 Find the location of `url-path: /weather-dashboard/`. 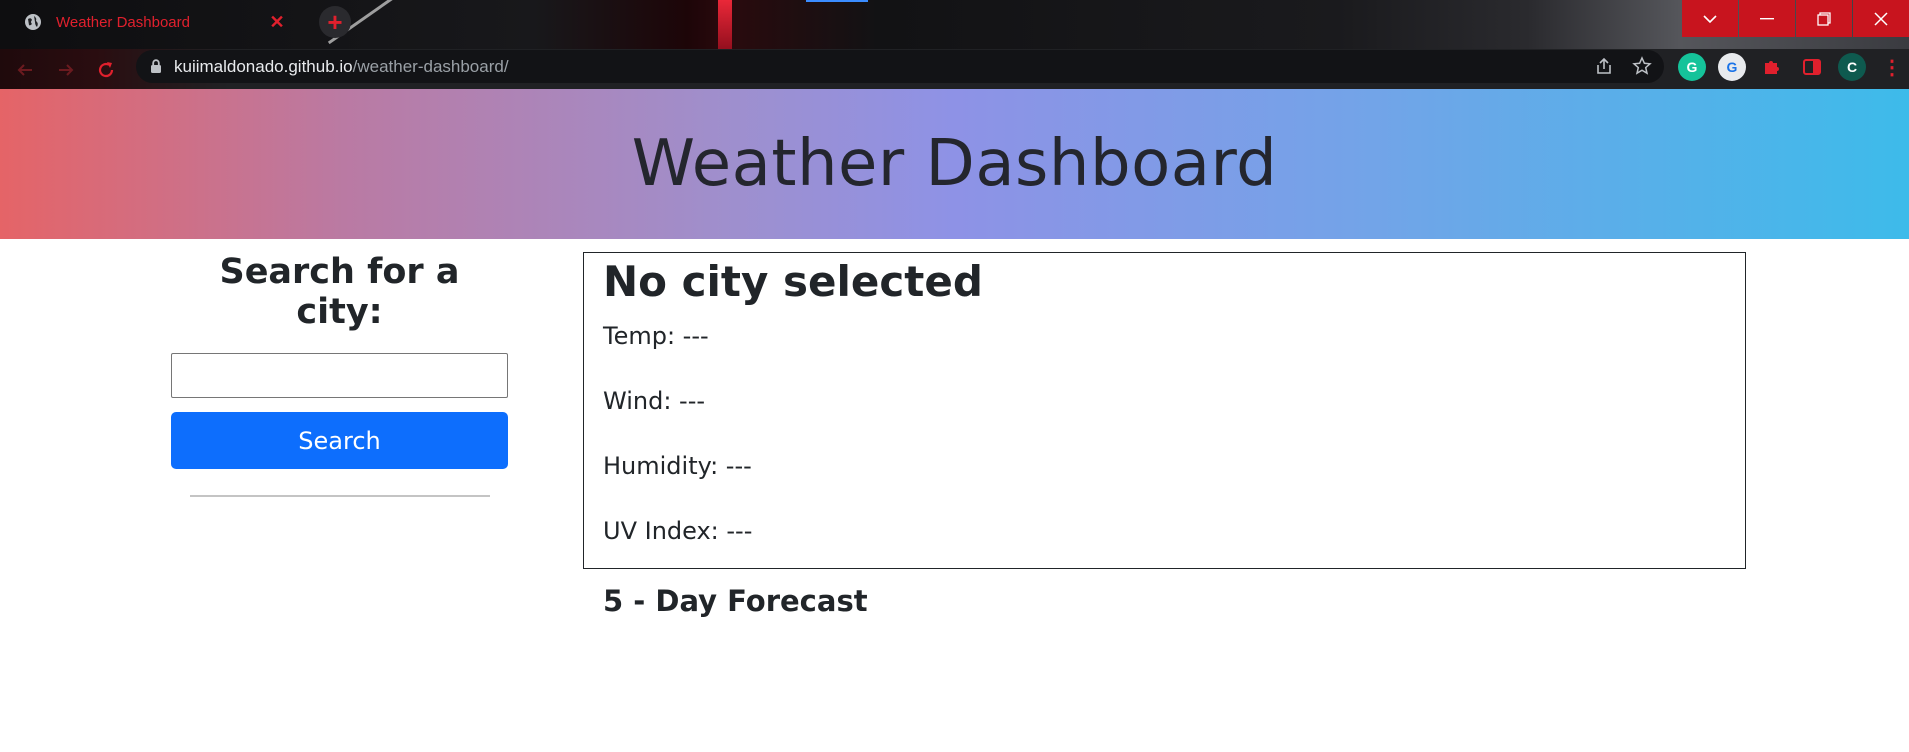

url-path: /weather-dashboard/ is located at coordinates (430, 66).